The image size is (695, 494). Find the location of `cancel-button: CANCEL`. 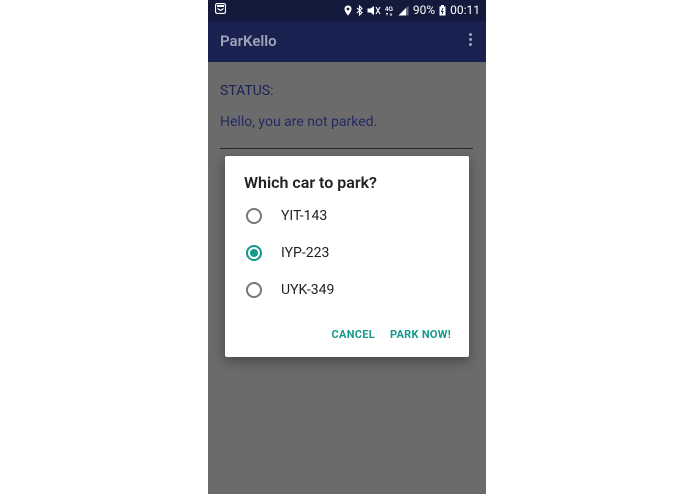

cancel-button: CANCEL is located at coordinates (354, 334).